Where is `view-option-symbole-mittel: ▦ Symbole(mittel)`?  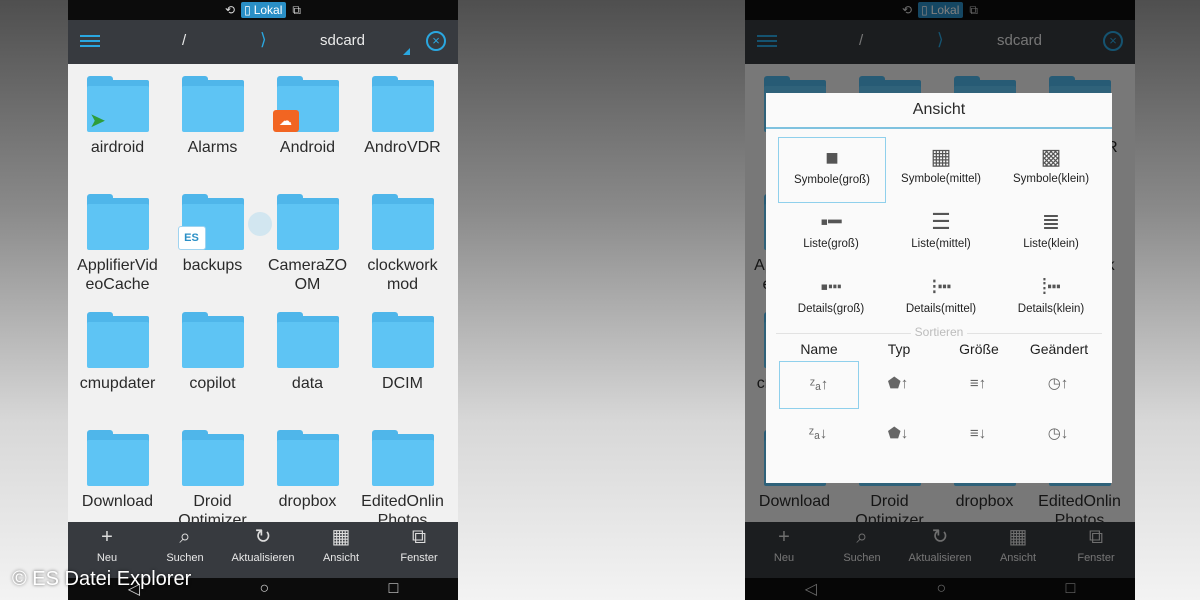 view-option-symbole-mittel: ▦ Symbole(mittel) is located at coordinates (941, 169).